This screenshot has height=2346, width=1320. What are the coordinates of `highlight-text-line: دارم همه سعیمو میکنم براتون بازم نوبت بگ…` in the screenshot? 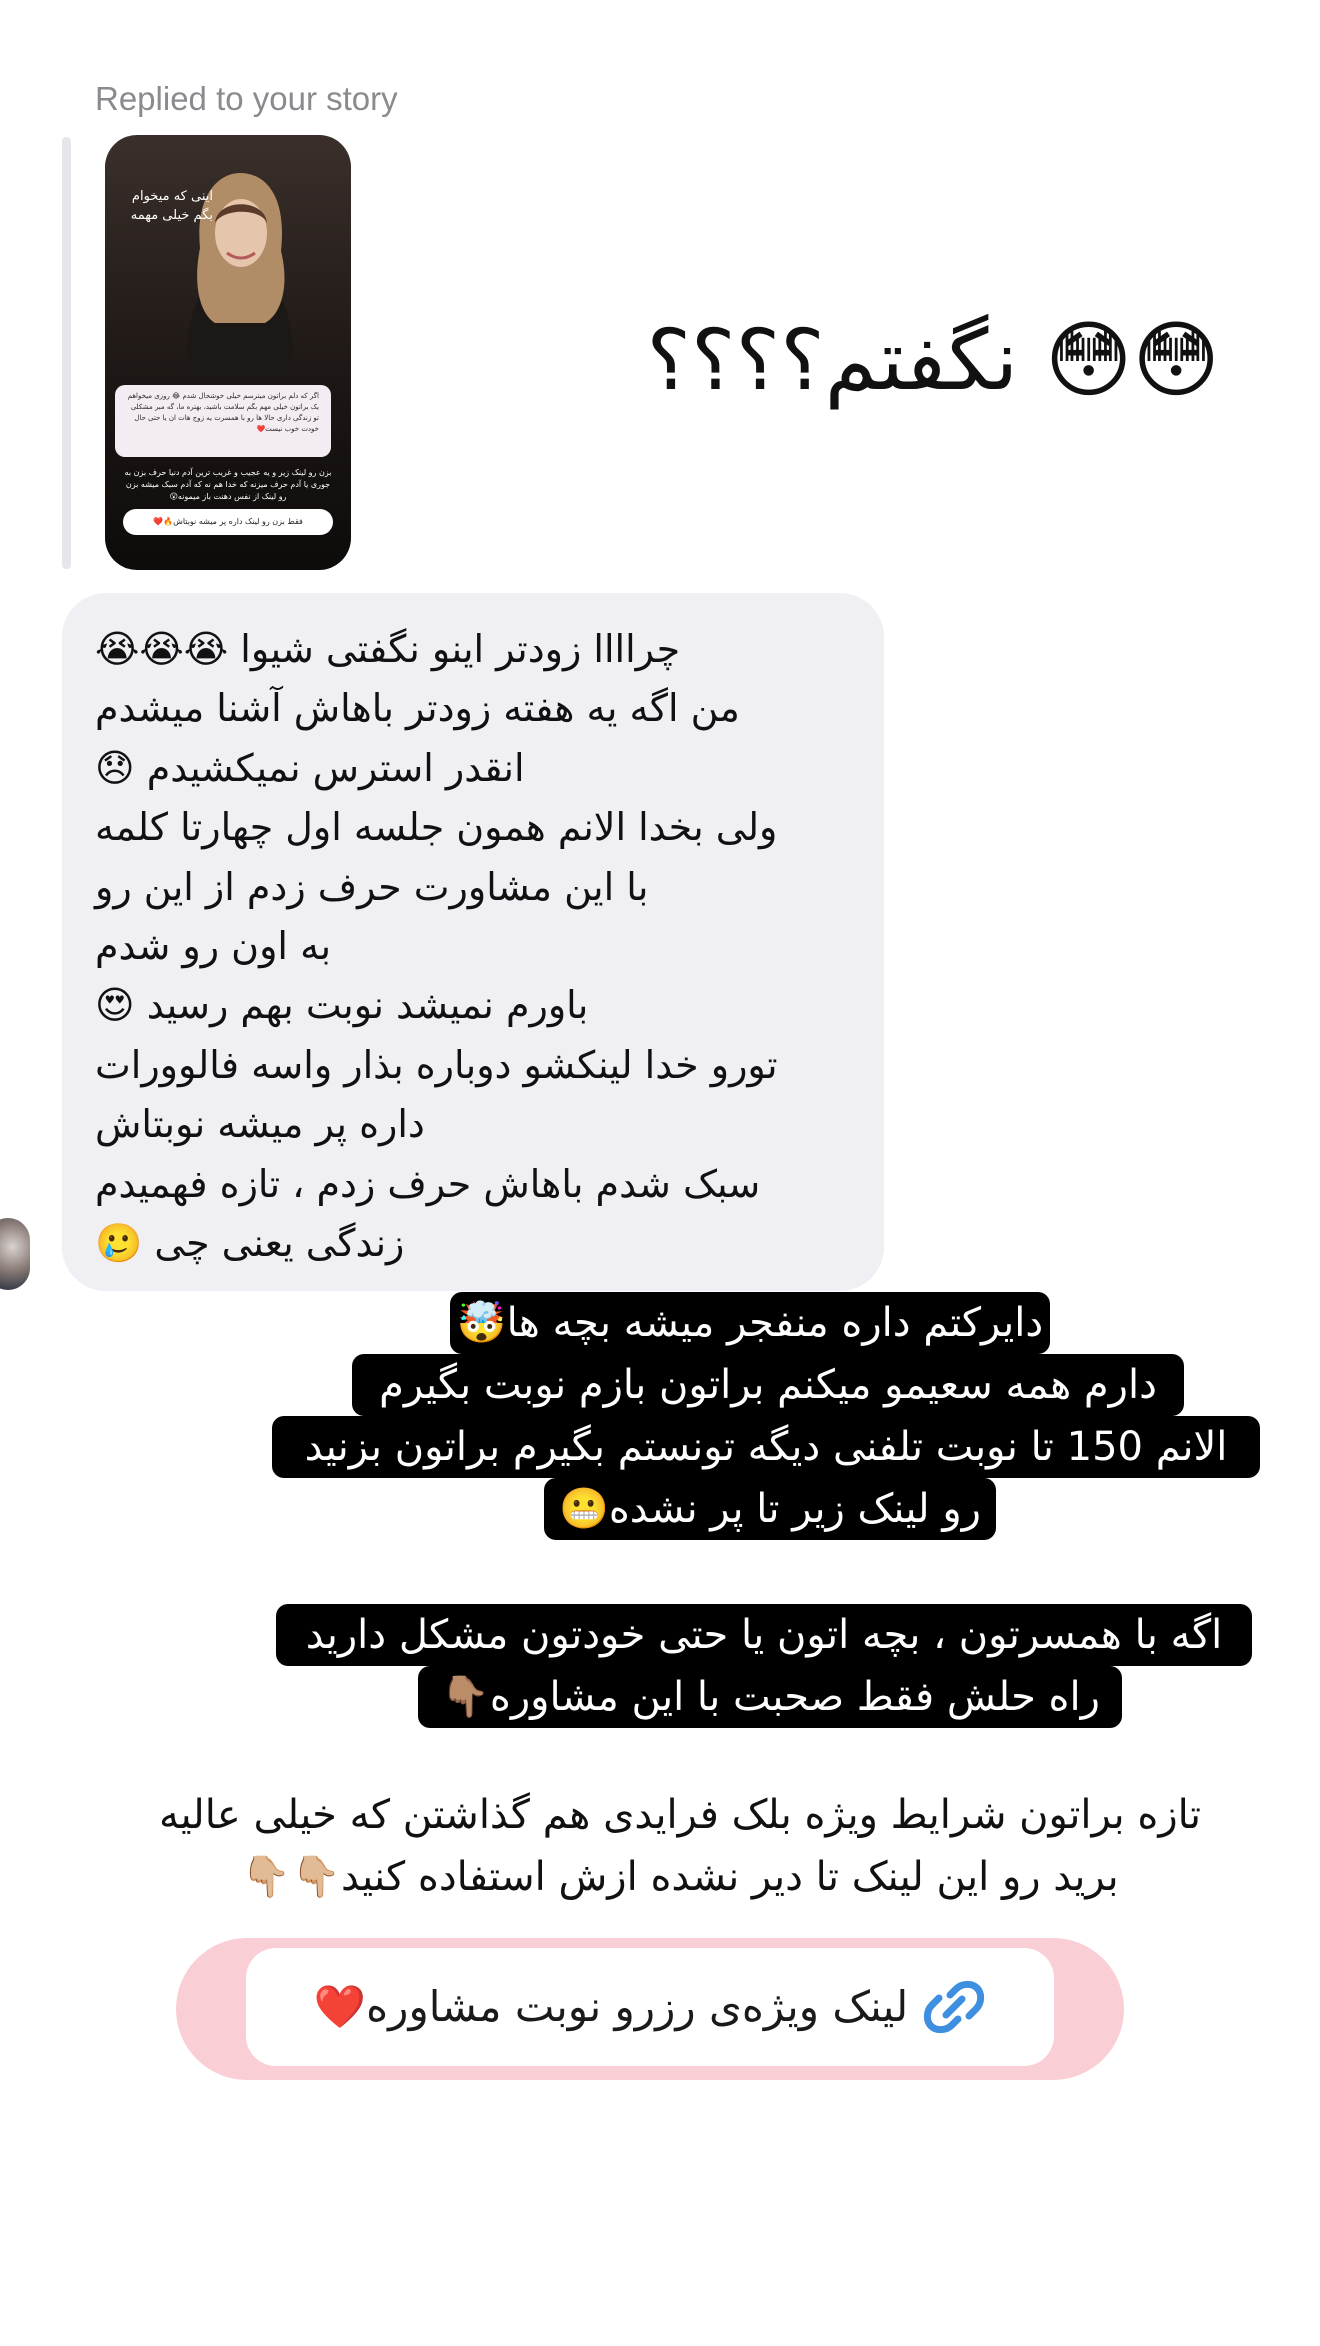 It's located at (768, 1385).